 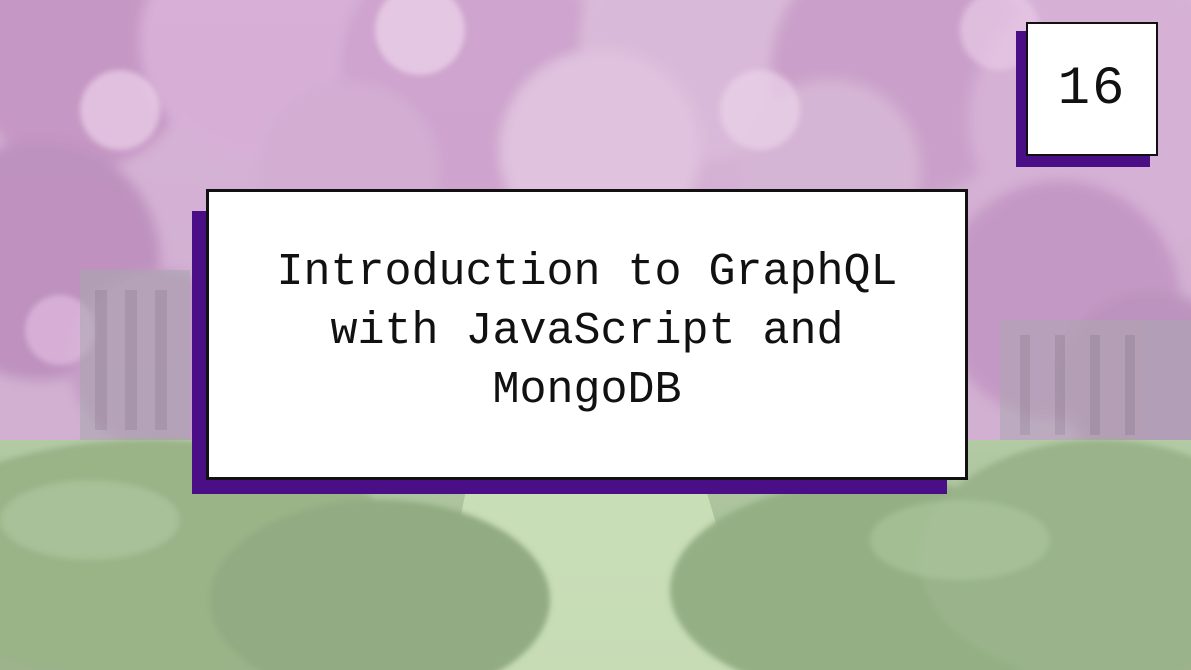 I want to click on episode-number-badge: 16, so click(x=1092, y=89).